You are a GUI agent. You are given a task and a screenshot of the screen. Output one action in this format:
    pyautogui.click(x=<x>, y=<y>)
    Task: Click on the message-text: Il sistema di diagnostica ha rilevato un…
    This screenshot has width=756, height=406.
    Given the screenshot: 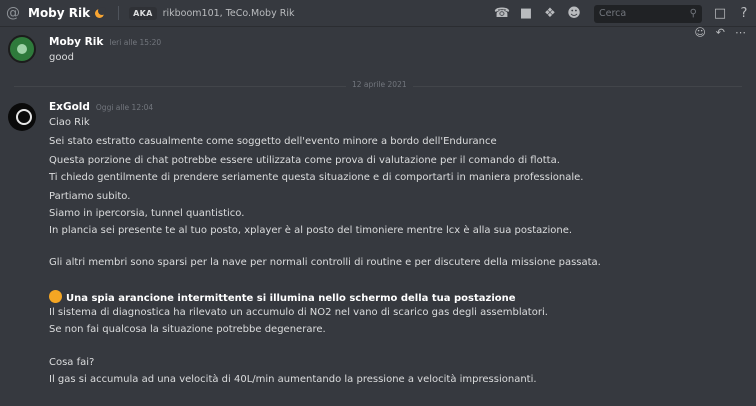 What is the action you would take?
    pyautogui.click(x=298, y=312)
    